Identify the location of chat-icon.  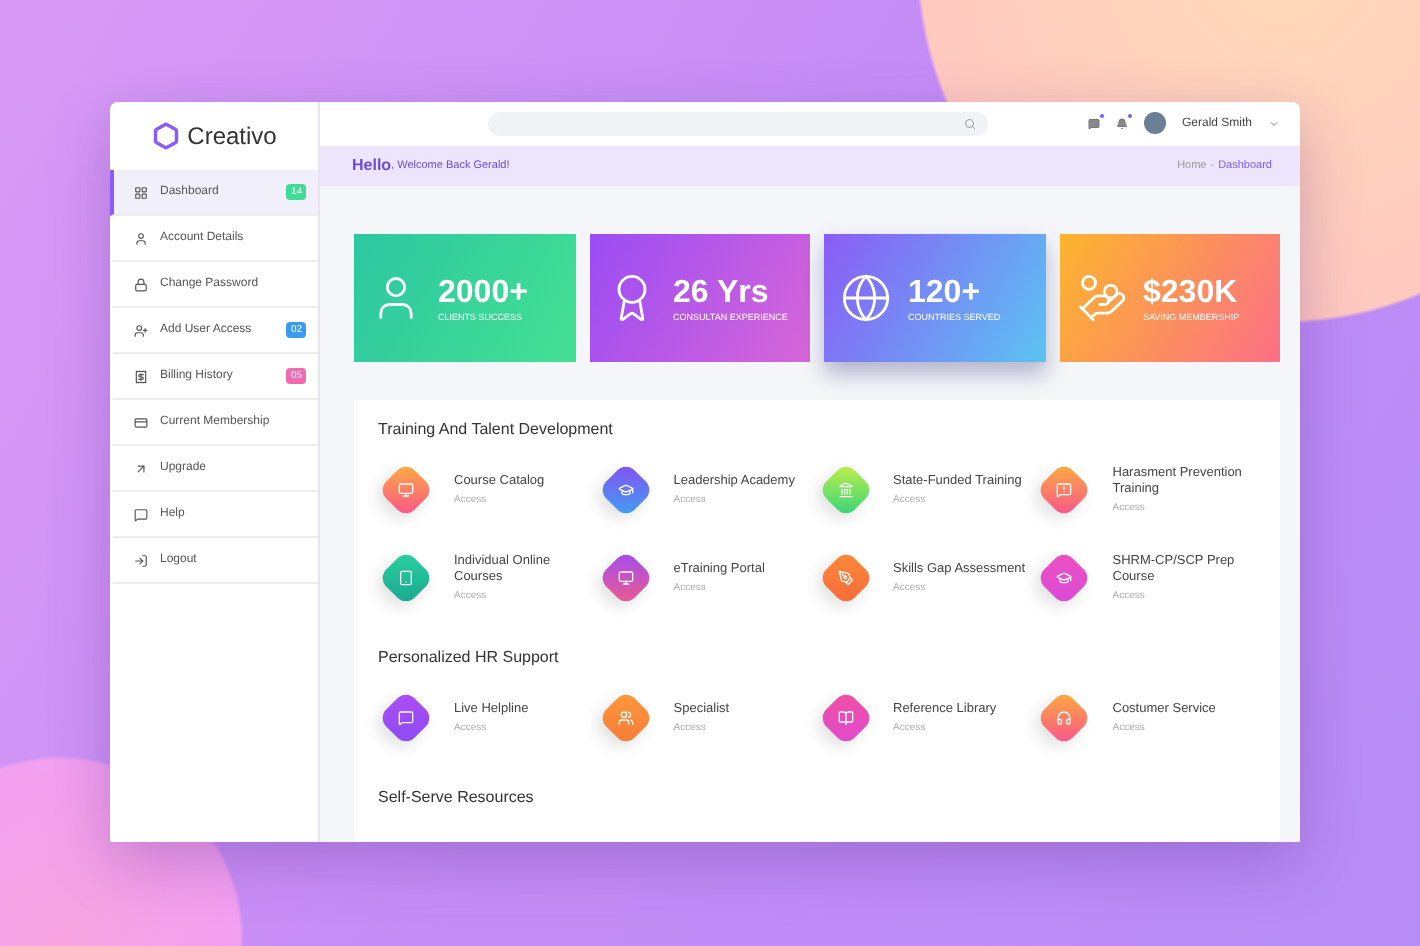
(406, 718).